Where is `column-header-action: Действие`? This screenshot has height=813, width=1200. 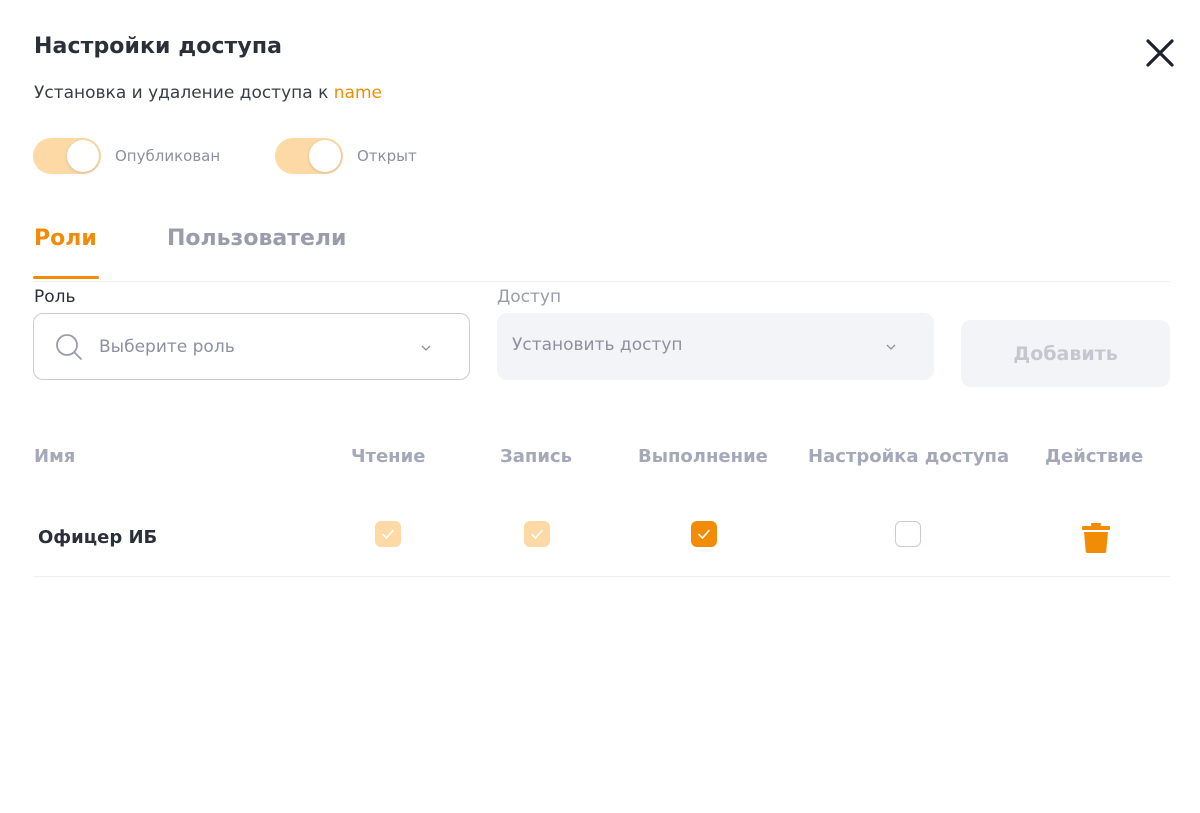
column-header-action: Действие is located at coordinates (1094, 456).